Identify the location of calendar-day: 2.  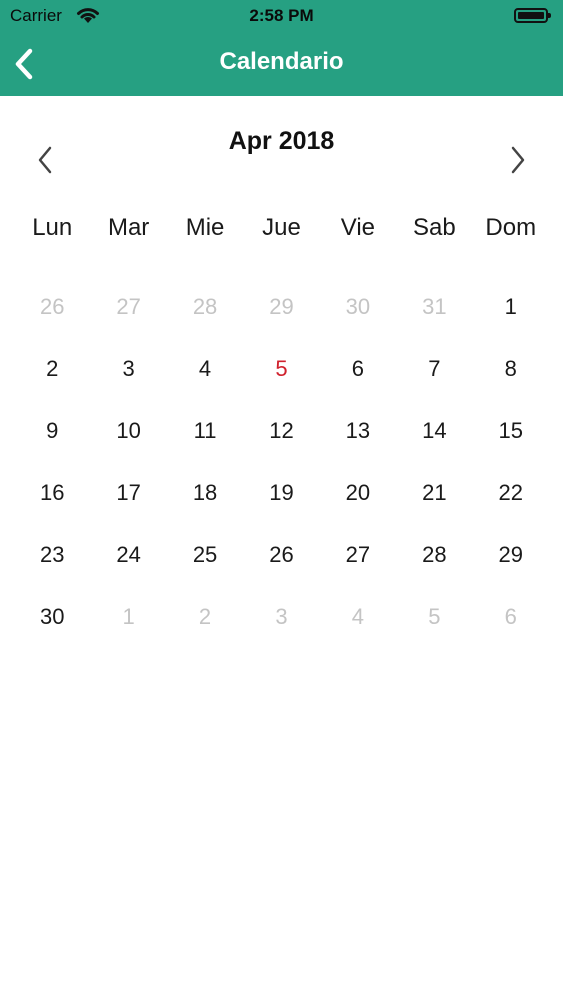
(52, 369).